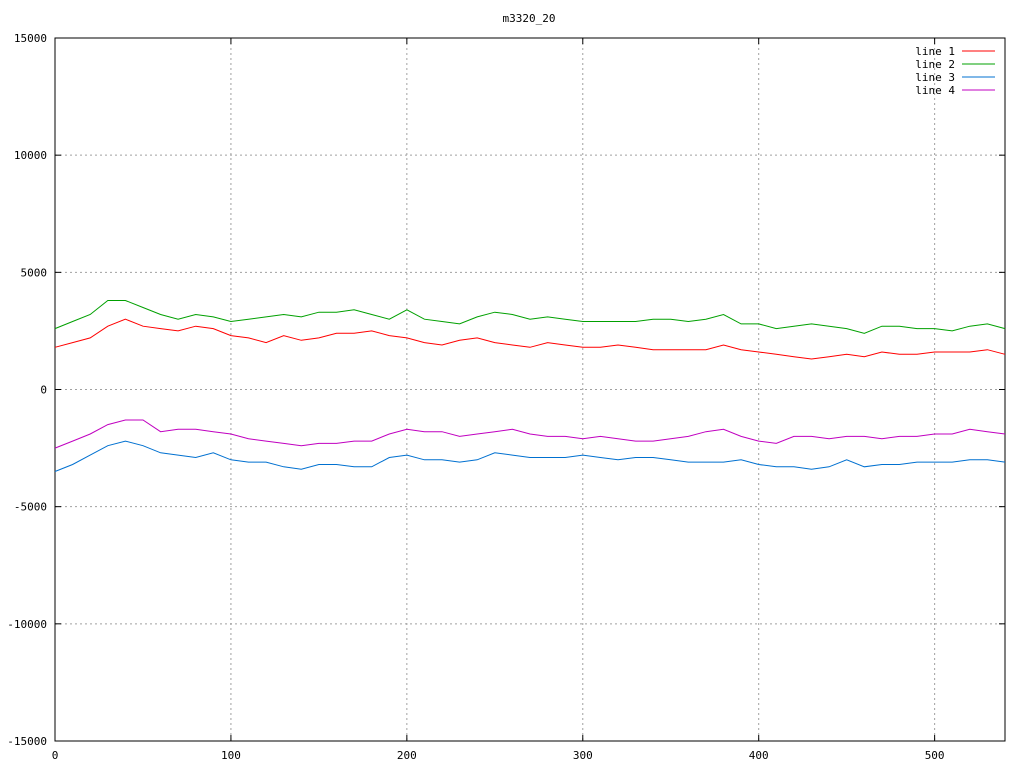  I want to click on x-tick-label: 100, so click(231, 755).